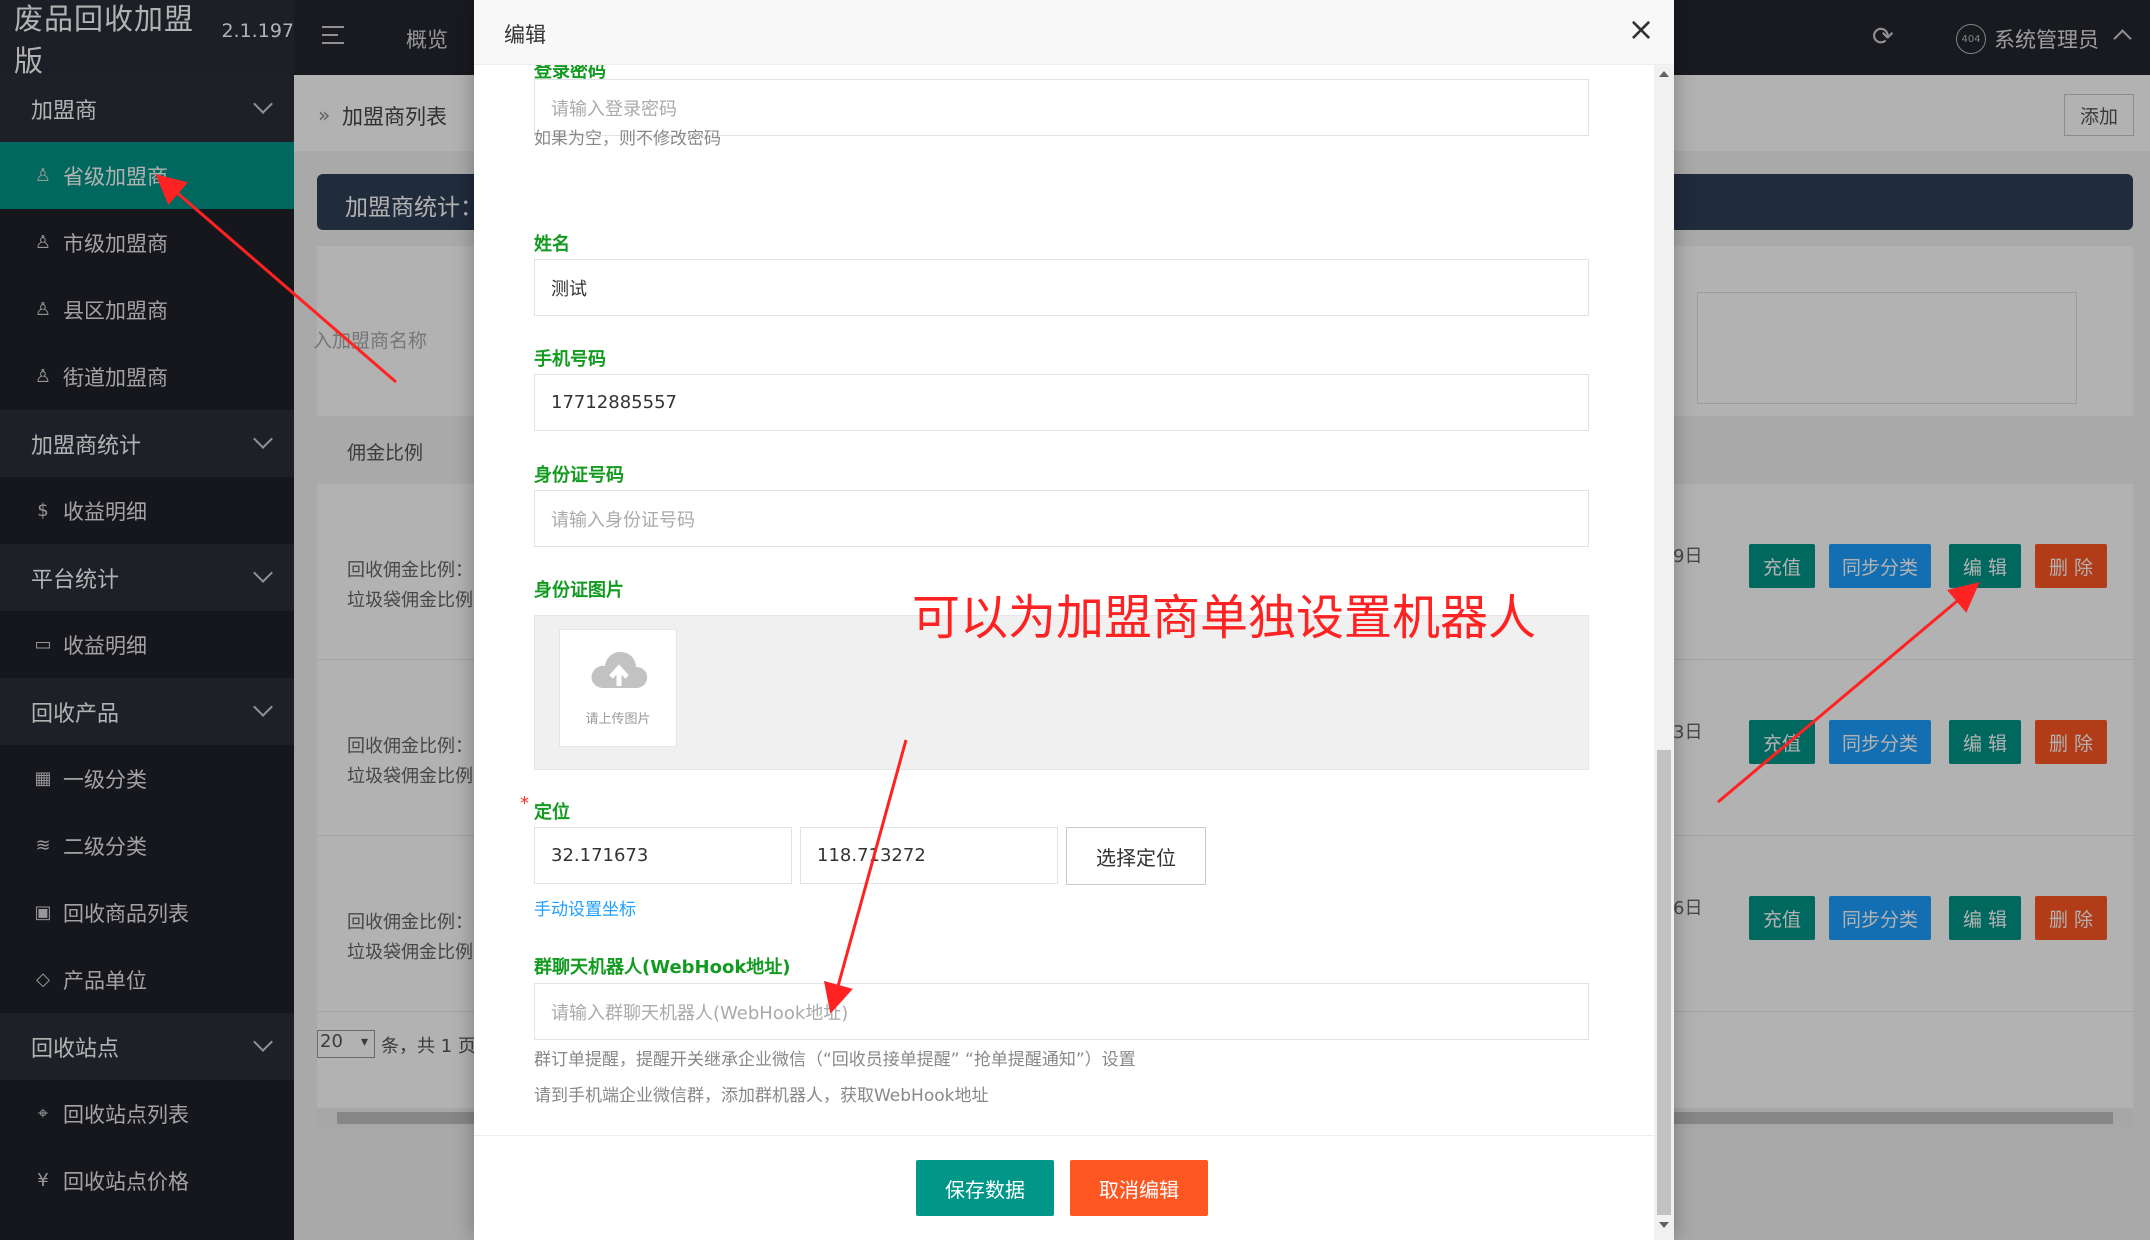 The height and width of the screenshot is (1240, 2150). What do you see at coordinates (552, 244) in the screenshot?
I see `name-label: 姓名` at bounding box center [552, 244].